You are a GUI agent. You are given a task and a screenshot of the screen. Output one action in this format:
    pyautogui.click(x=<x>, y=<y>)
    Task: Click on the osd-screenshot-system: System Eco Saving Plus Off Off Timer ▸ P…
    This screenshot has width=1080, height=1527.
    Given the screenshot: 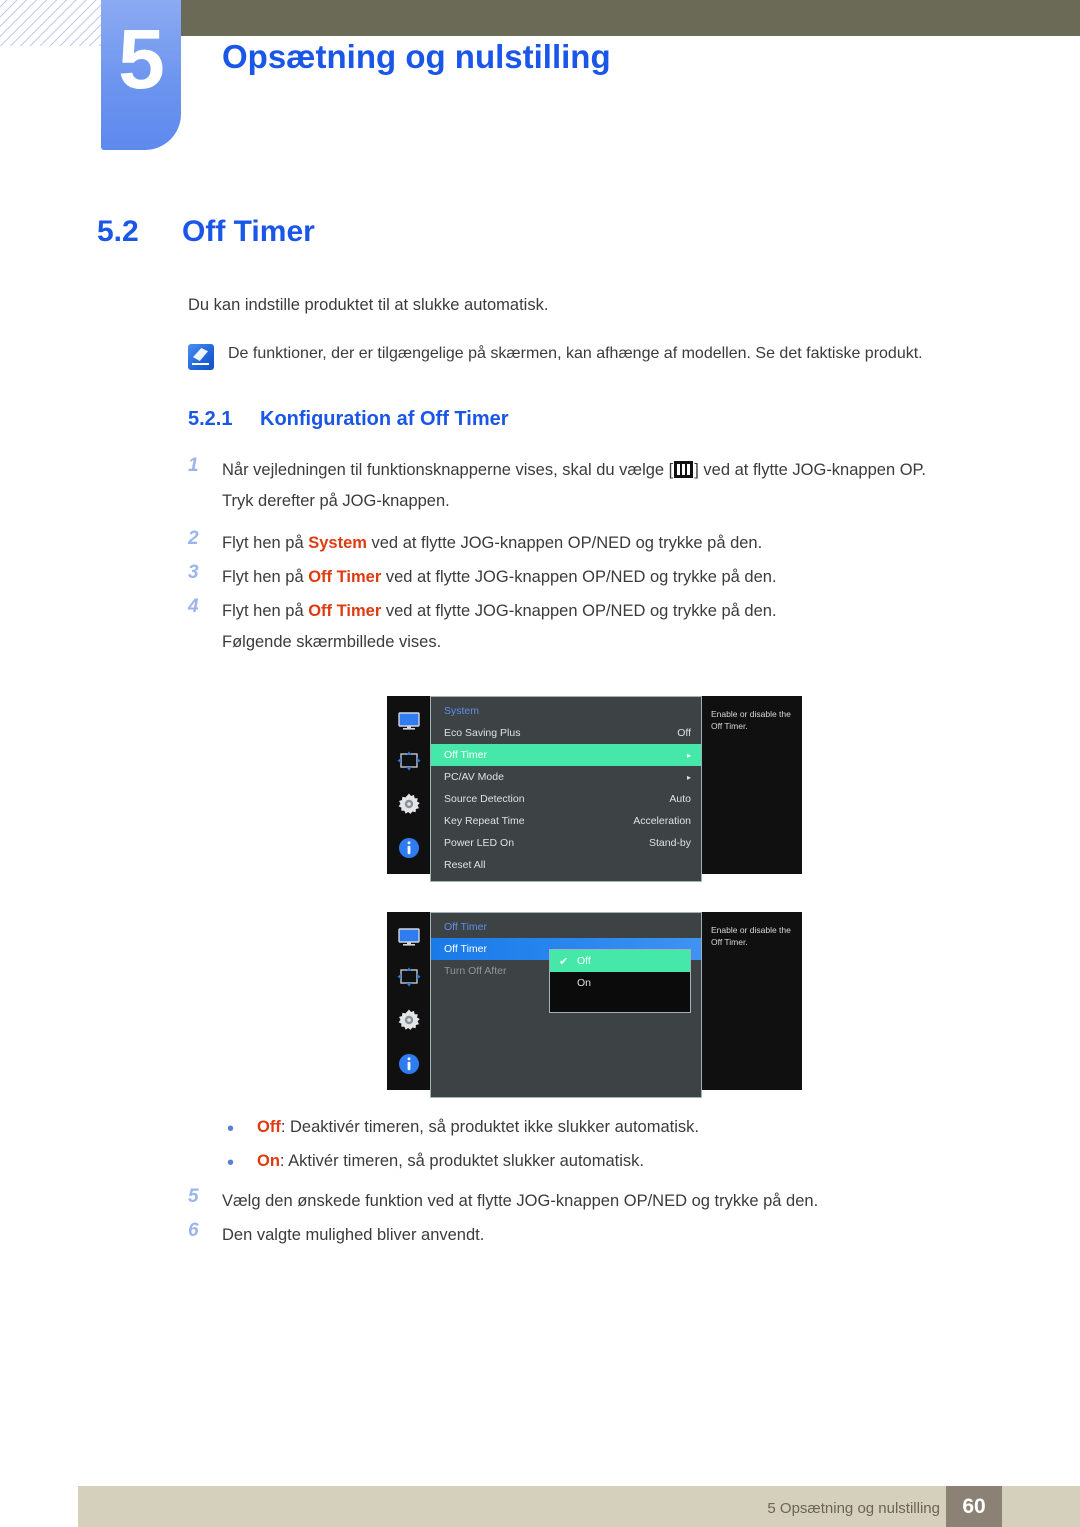 What is the action you would take?
    pyautogui.click(x=594, y=789)
    